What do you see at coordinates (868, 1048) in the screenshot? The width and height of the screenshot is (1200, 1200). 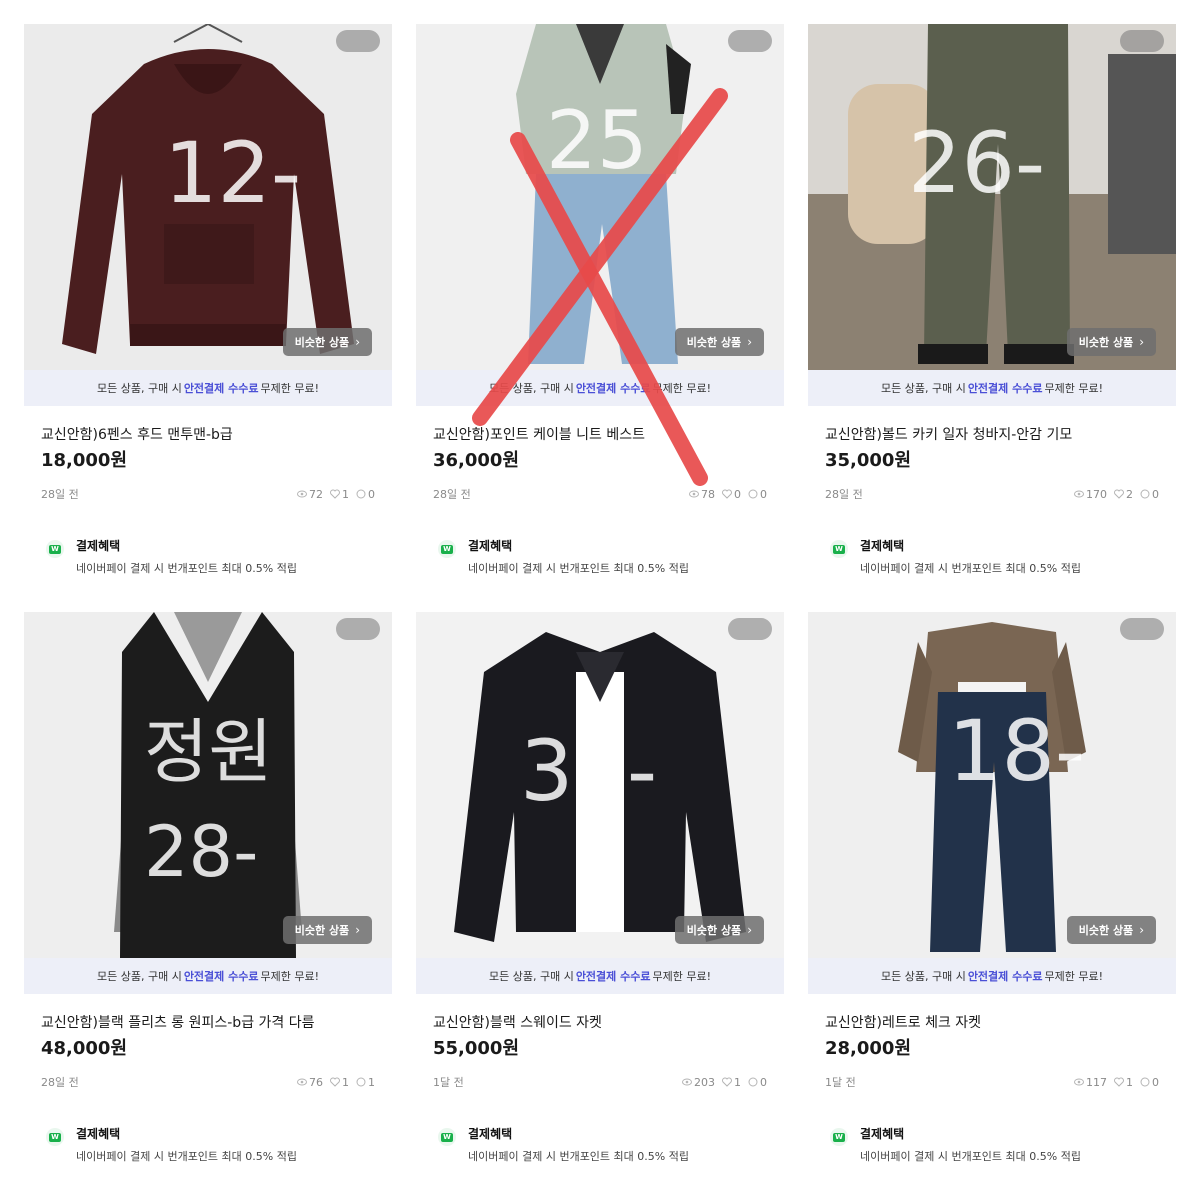 I see `product-price: 28,000원` at bounding box center [868, 1048].